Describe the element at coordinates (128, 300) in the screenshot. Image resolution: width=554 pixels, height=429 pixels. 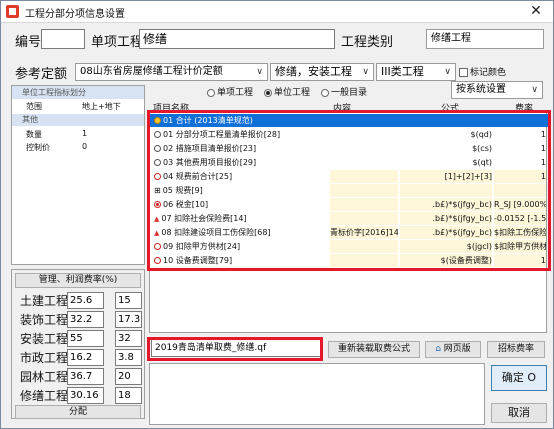
I see `profit-rate-input: 15` at that location.